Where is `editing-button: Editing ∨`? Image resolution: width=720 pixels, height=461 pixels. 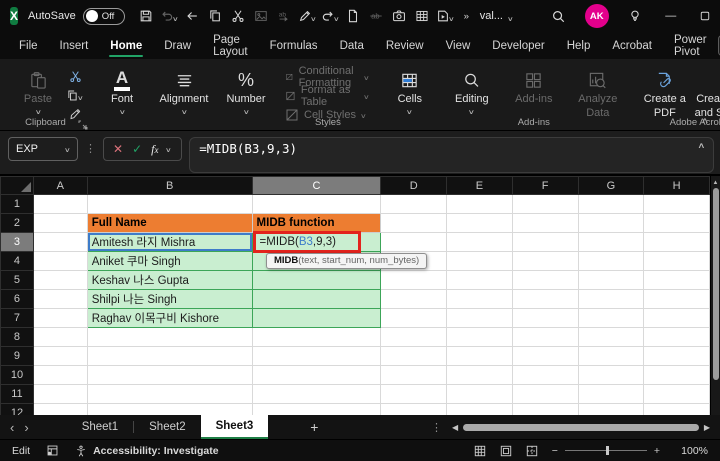
editing-button: Editing ∨ is located at coordinates (472, 90).